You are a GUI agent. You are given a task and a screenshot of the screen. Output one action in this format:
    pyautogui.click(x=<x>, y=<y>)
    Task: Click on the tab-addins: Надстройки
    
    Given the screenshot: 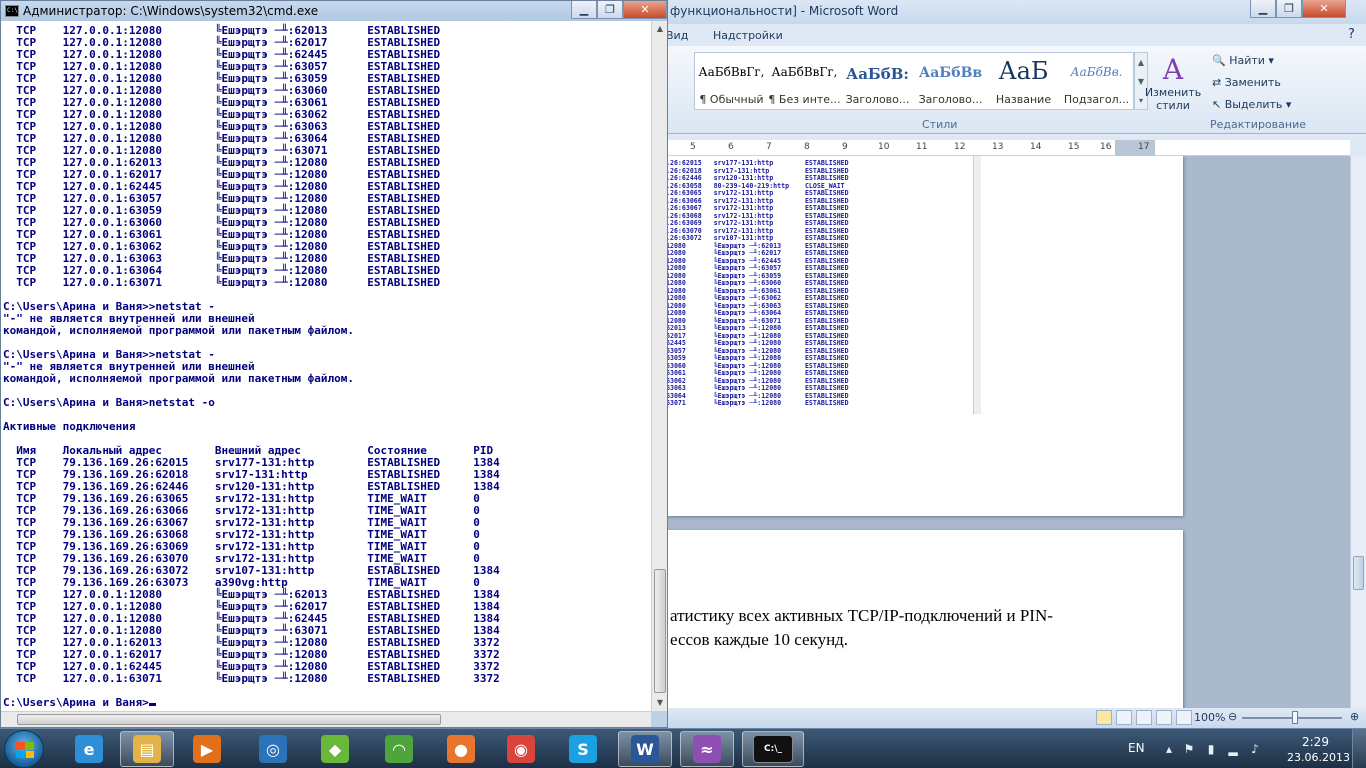 What is the action you would take?
    pyautogui.click(x=748, y=35)
    